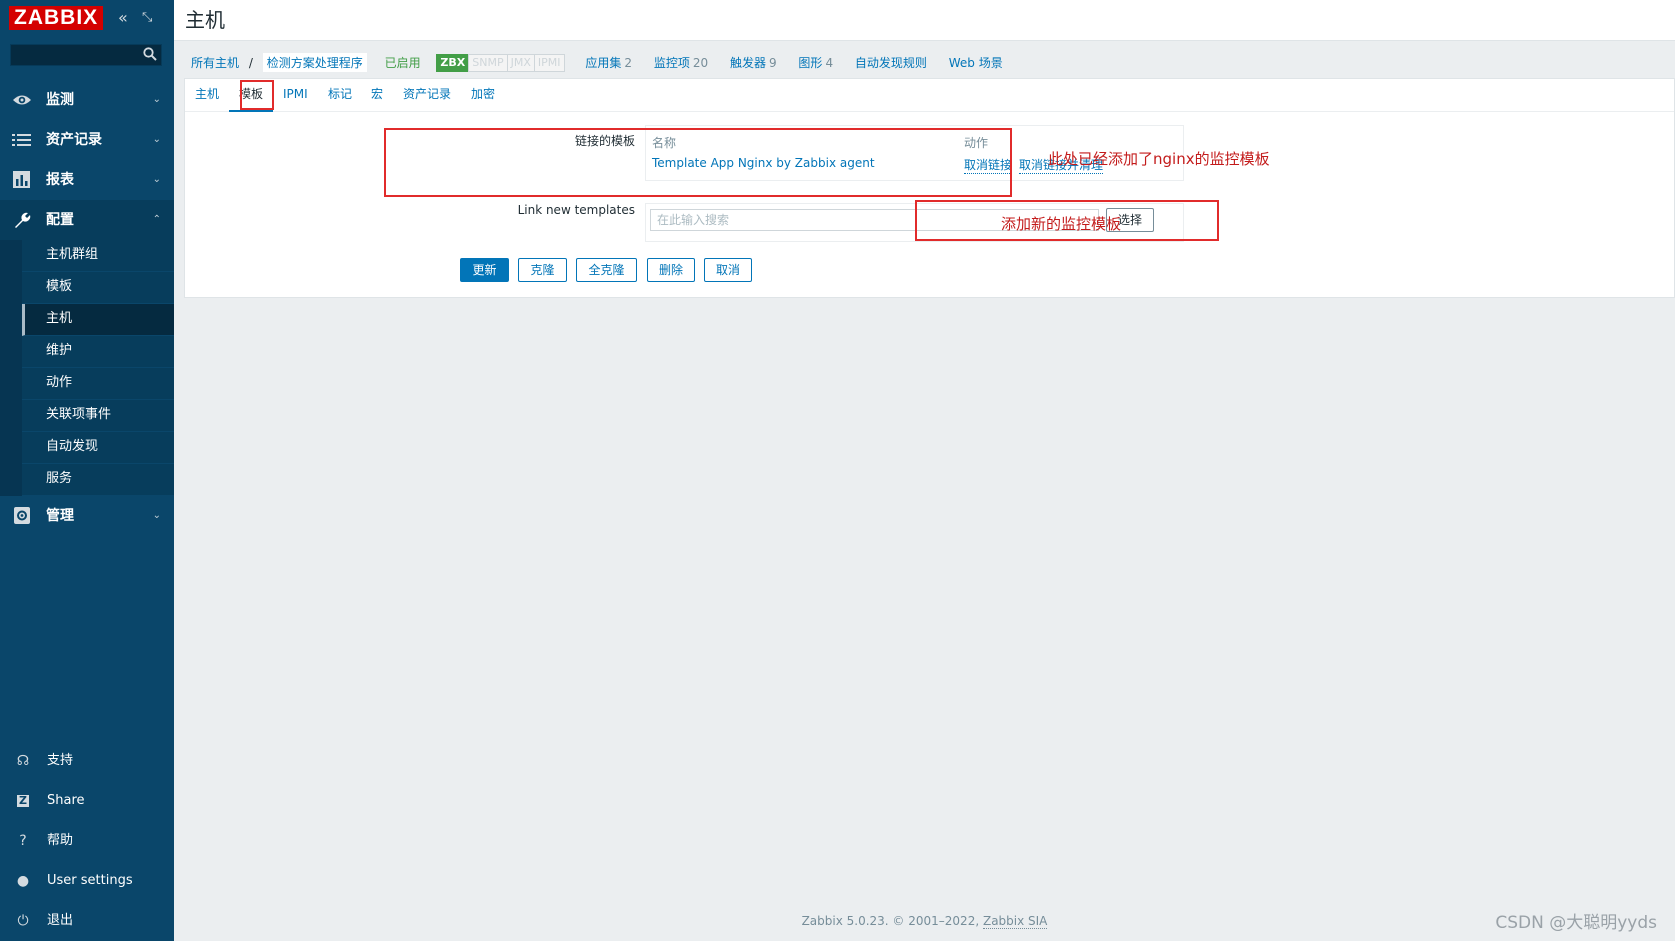  What do you see at coordinates (976, 62) in the screenshot?
I see `link-web-scenarios: Web 场景` at bounding box center [976, 62].